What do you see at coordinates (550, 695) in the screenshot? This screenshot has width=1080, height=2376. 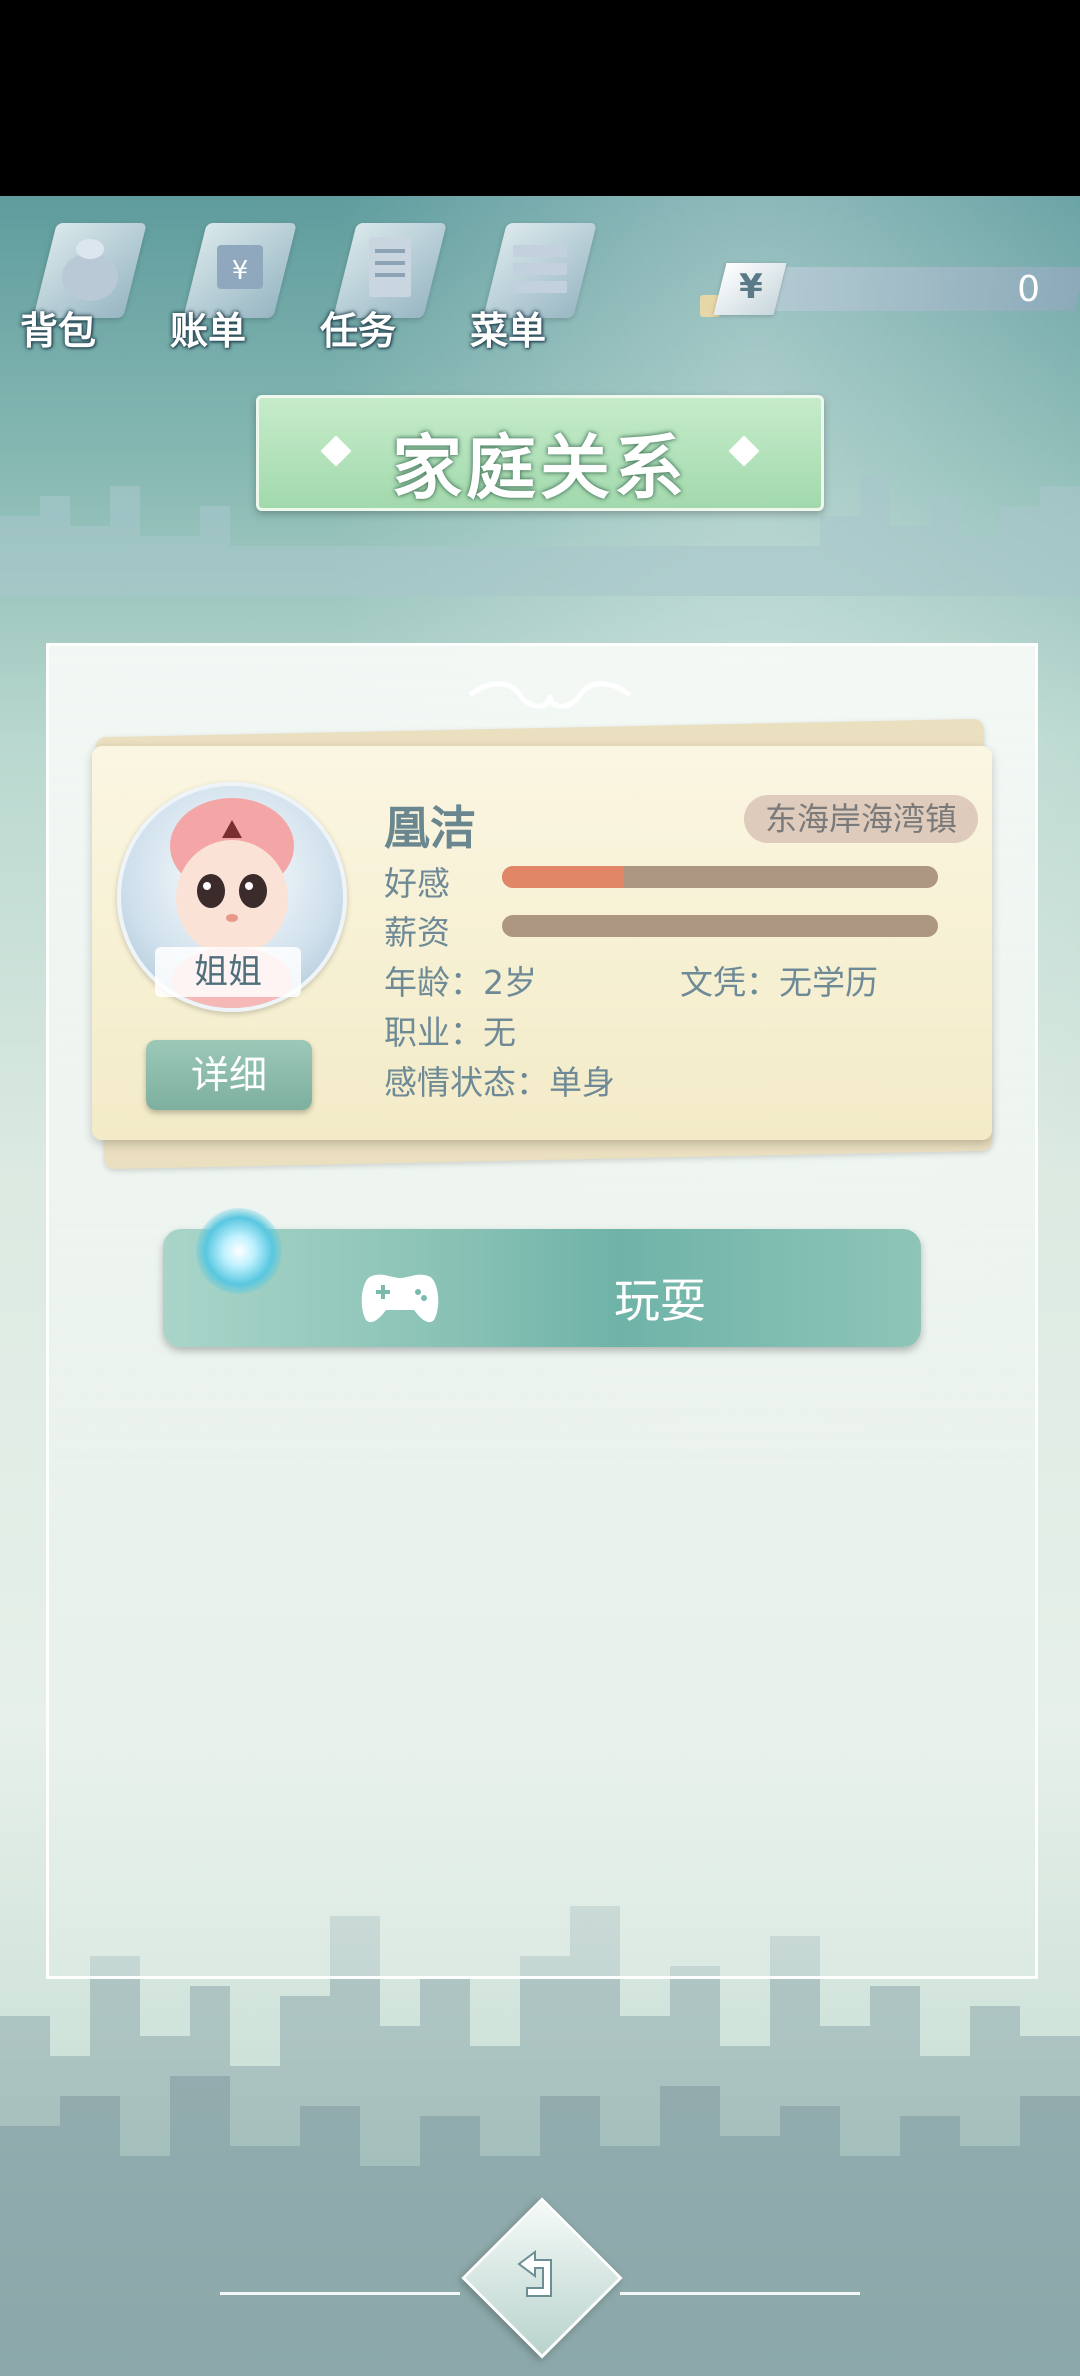 I see `ornament-icon` at bounding box center [550, 695].